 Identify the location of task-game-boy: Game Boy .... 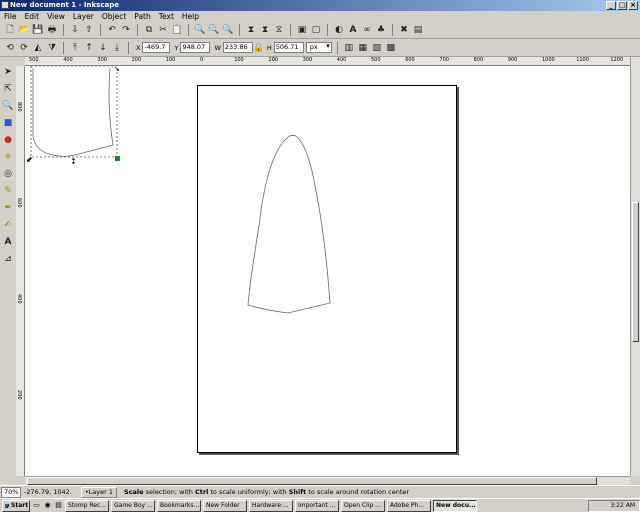
(133, 505).